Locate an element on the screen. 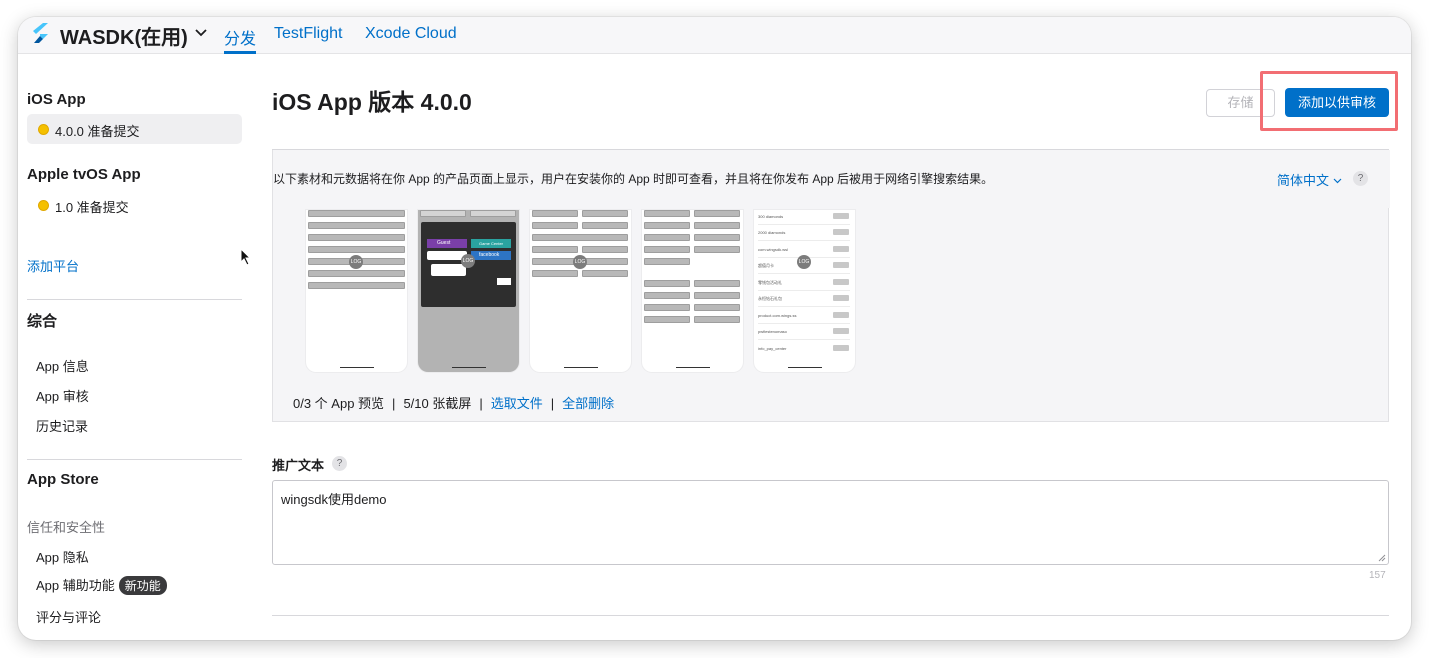 This screenshot has width=1429, height=658. tab-distribution: 分发 is located at coordinates (240, 37).